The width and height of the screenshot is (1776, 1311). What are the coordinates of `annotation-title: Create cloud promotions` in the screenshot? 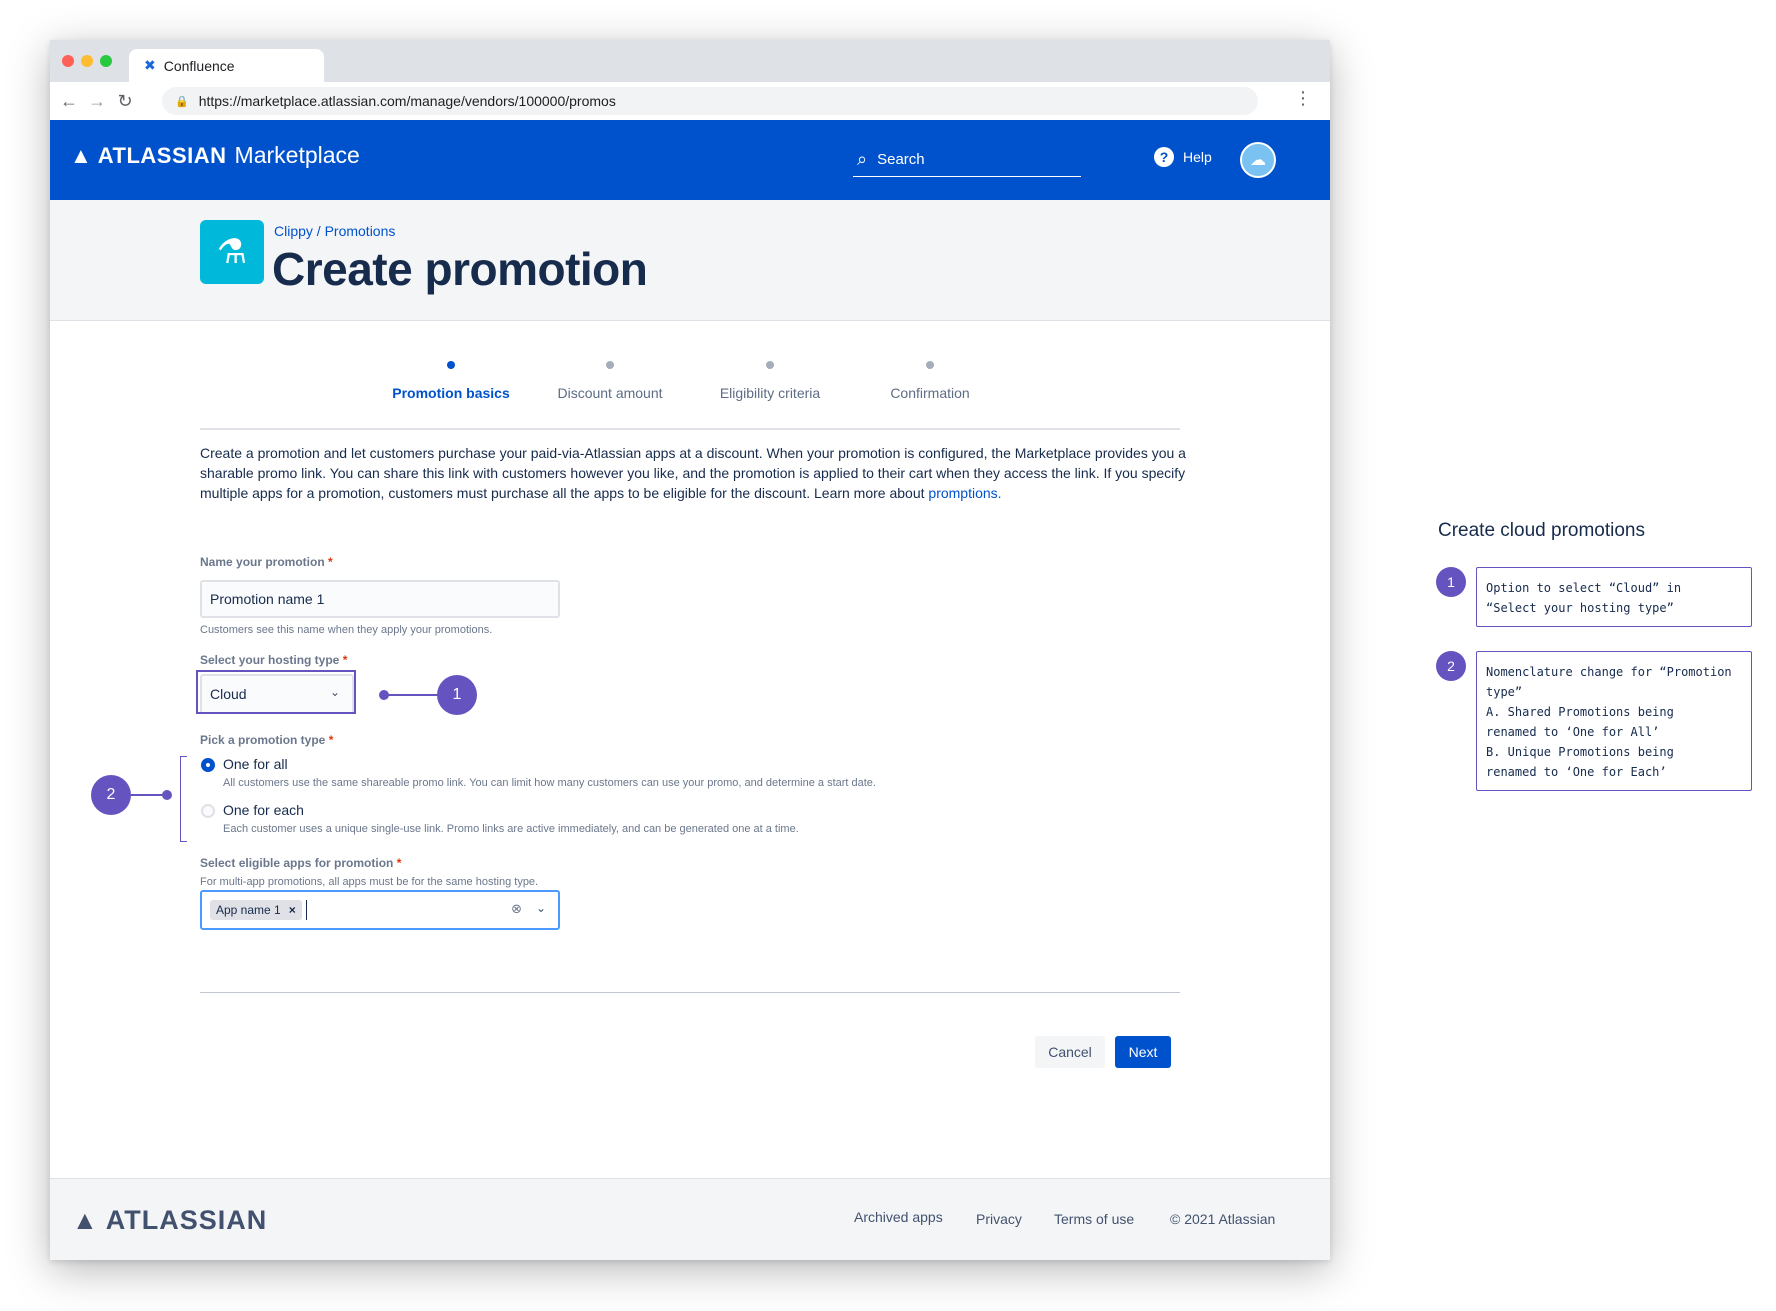 It's located at (1541, 530).